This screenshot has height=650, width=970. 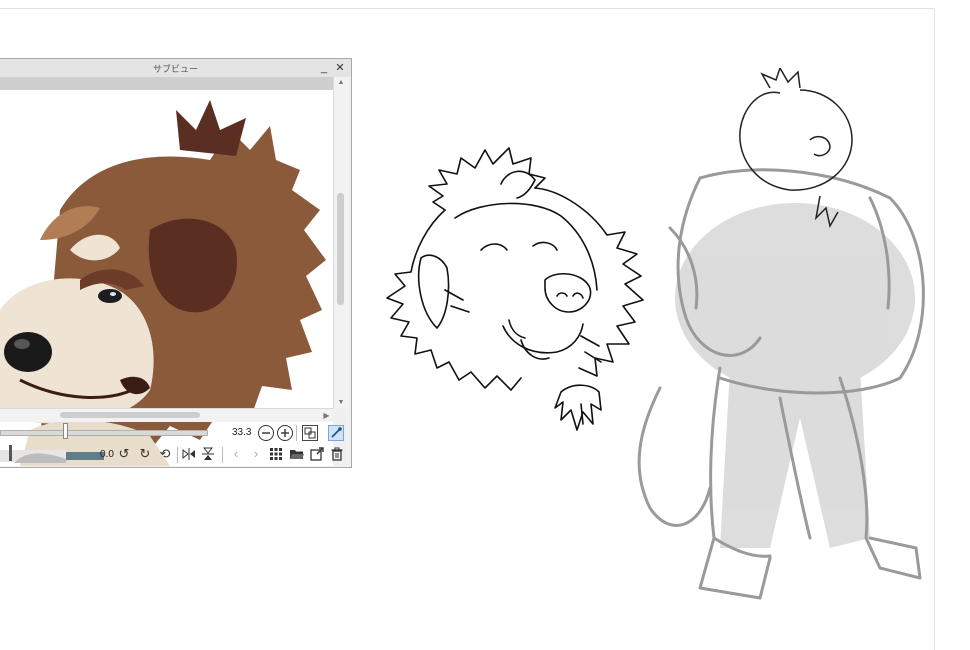 I want to click on rotate-right-button: ↻, so click(x=145, y=454).